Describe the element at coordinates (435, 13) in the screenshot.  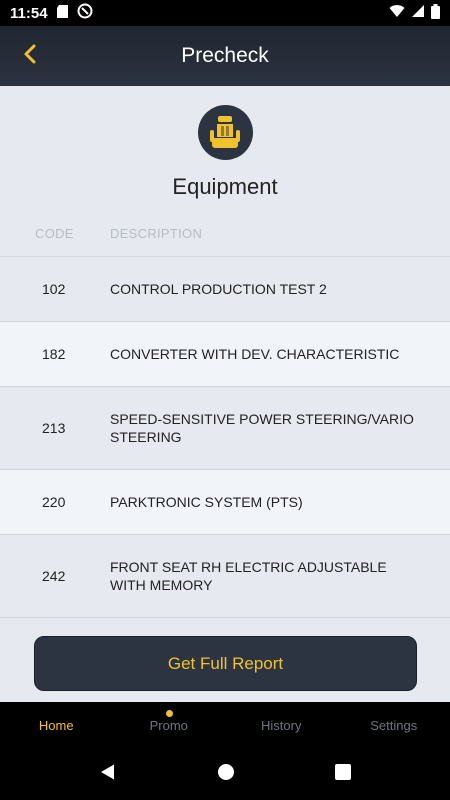
I see `battery-icon` at that location.